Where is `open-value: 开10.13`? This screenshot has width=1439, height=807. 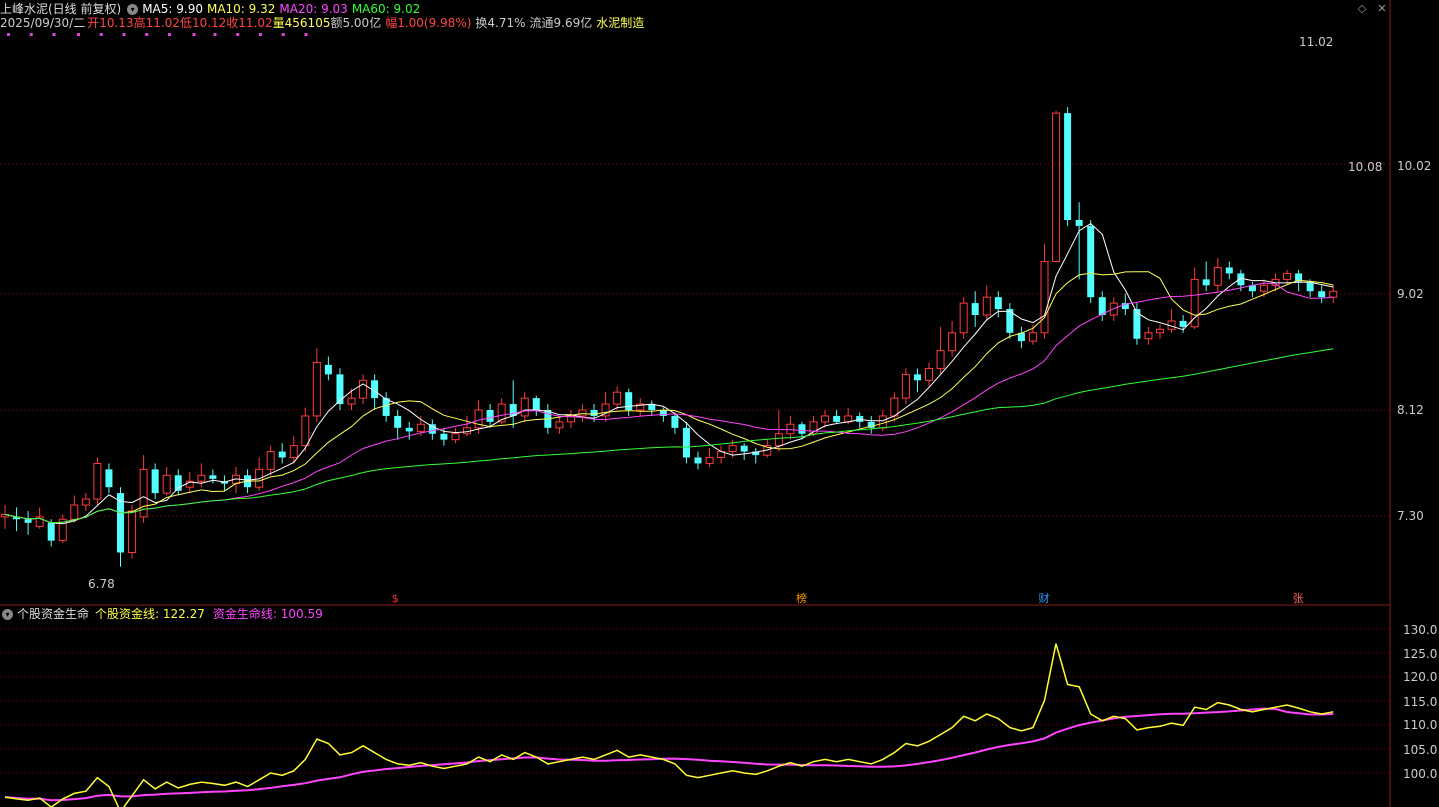
open-value: 开10.13 is located at coordinates (110, 23).